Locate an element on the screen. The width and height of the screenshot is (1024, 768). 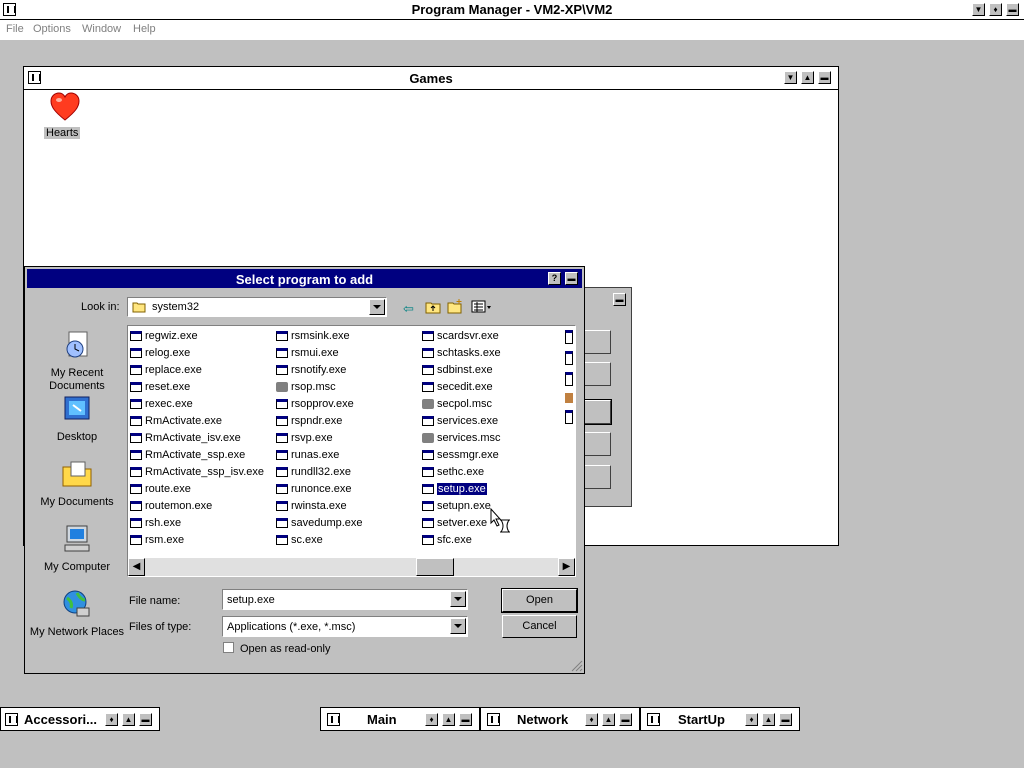
file-item: rexec.exe is located at coordinates (161, 404).